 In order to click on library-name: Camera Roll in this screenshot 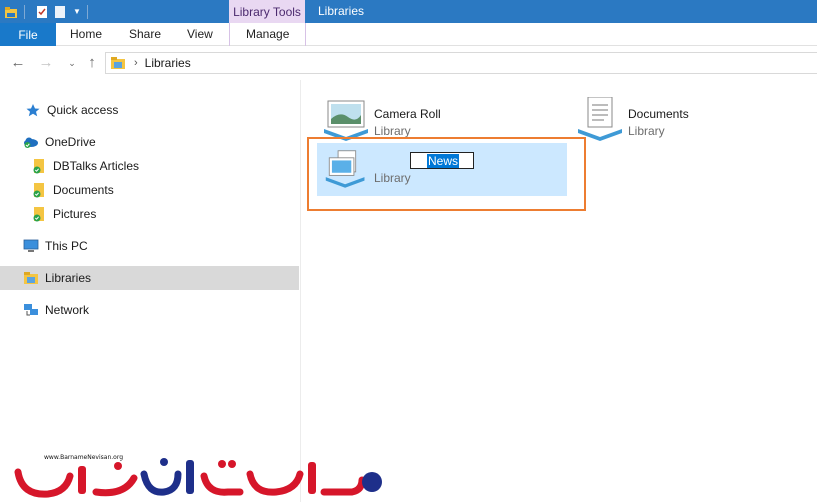, I will do `click(407, 114)`.